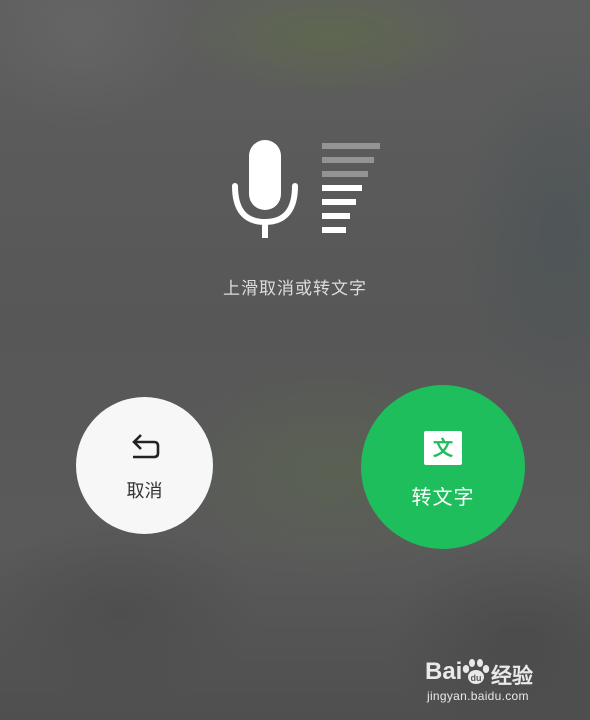 Image resolution: width=590 pixels, height=720 pixels. Describe the element at coordinates (444, 671) in the screenshot. I see `watermark-brand-bai: Bai` at that location.